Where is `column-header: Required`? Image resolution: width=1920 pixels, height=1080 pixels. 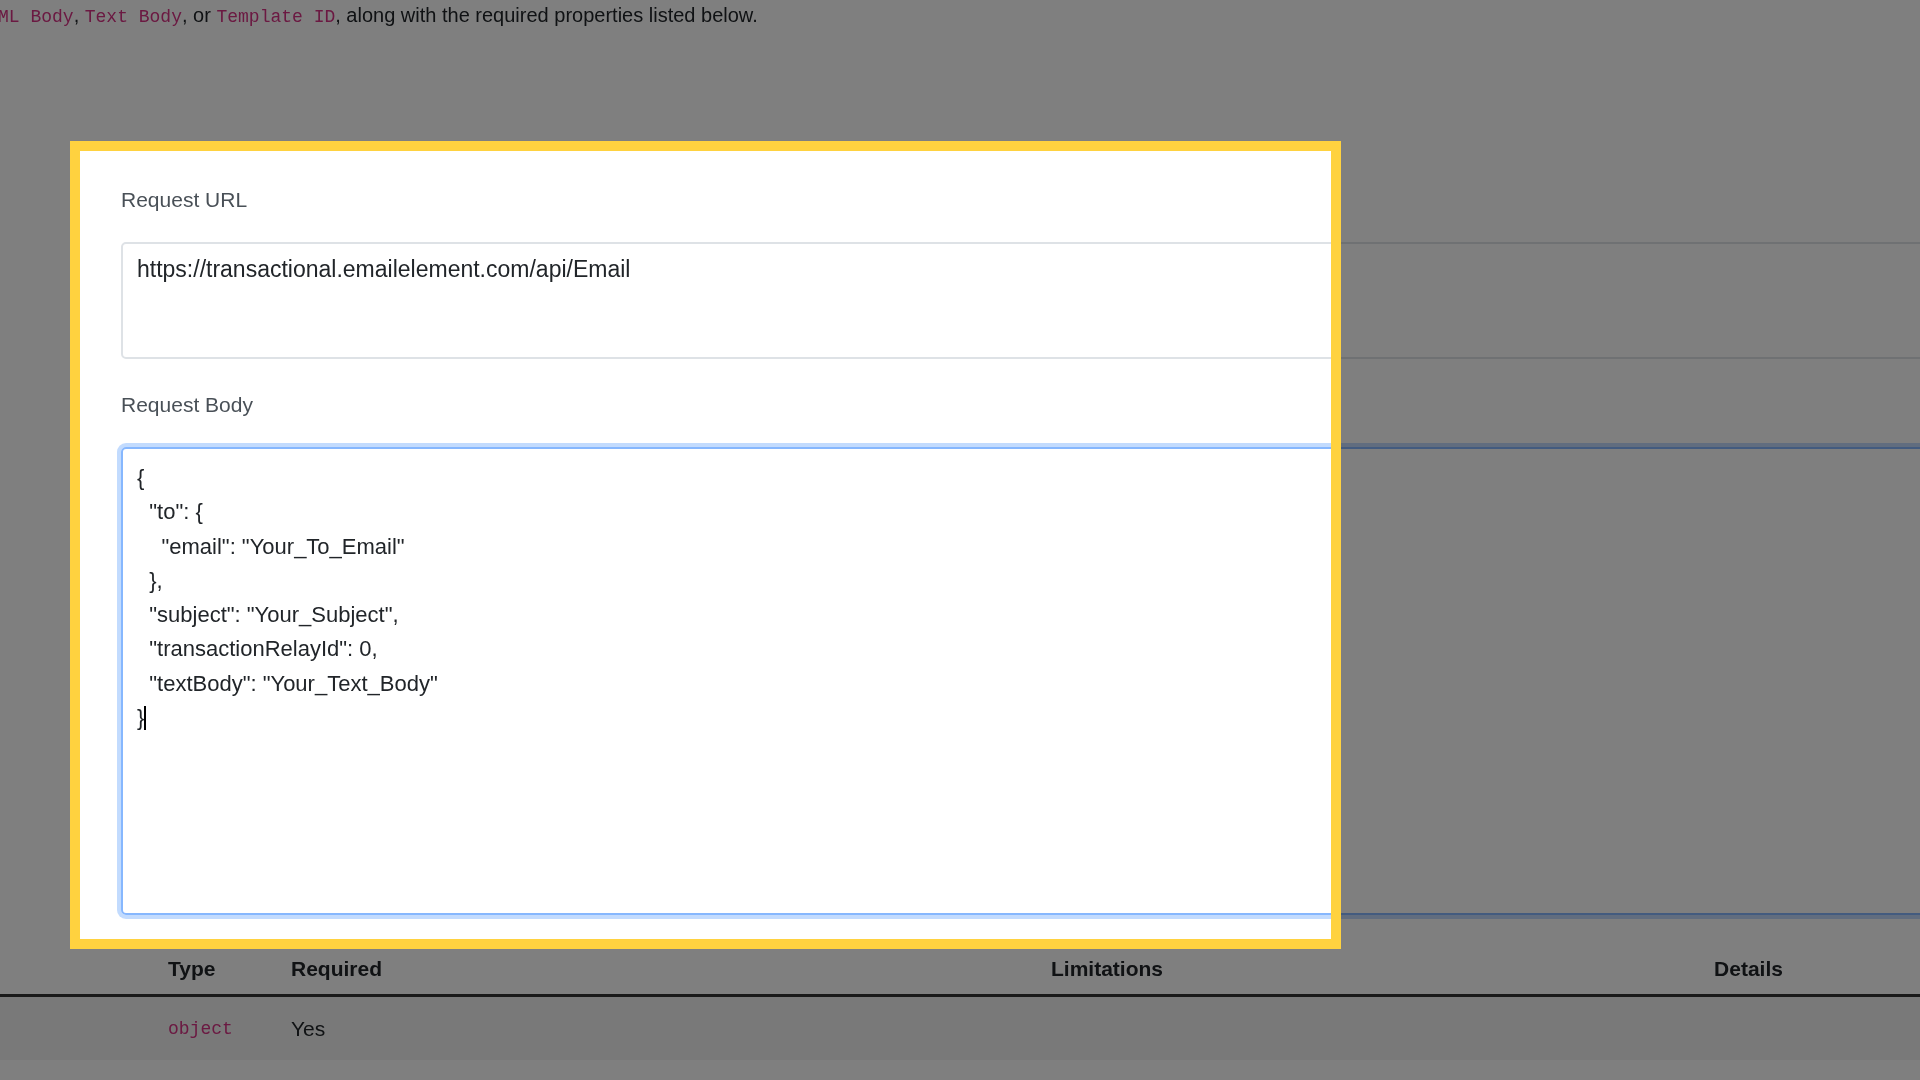 column-header: Required is located at coordinates (337, 969).